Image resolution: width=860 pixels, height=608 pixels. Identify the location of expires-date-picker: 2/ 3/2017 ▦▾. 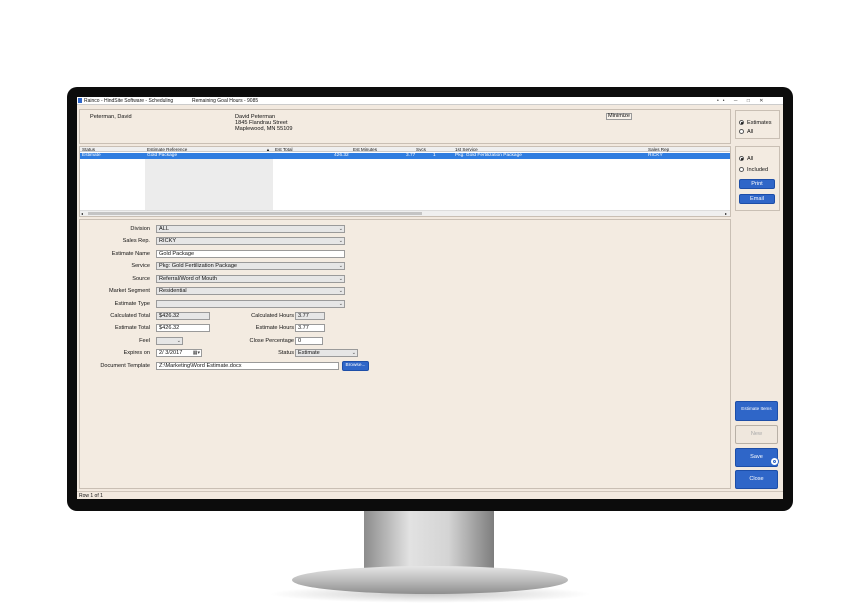
(179, 353).